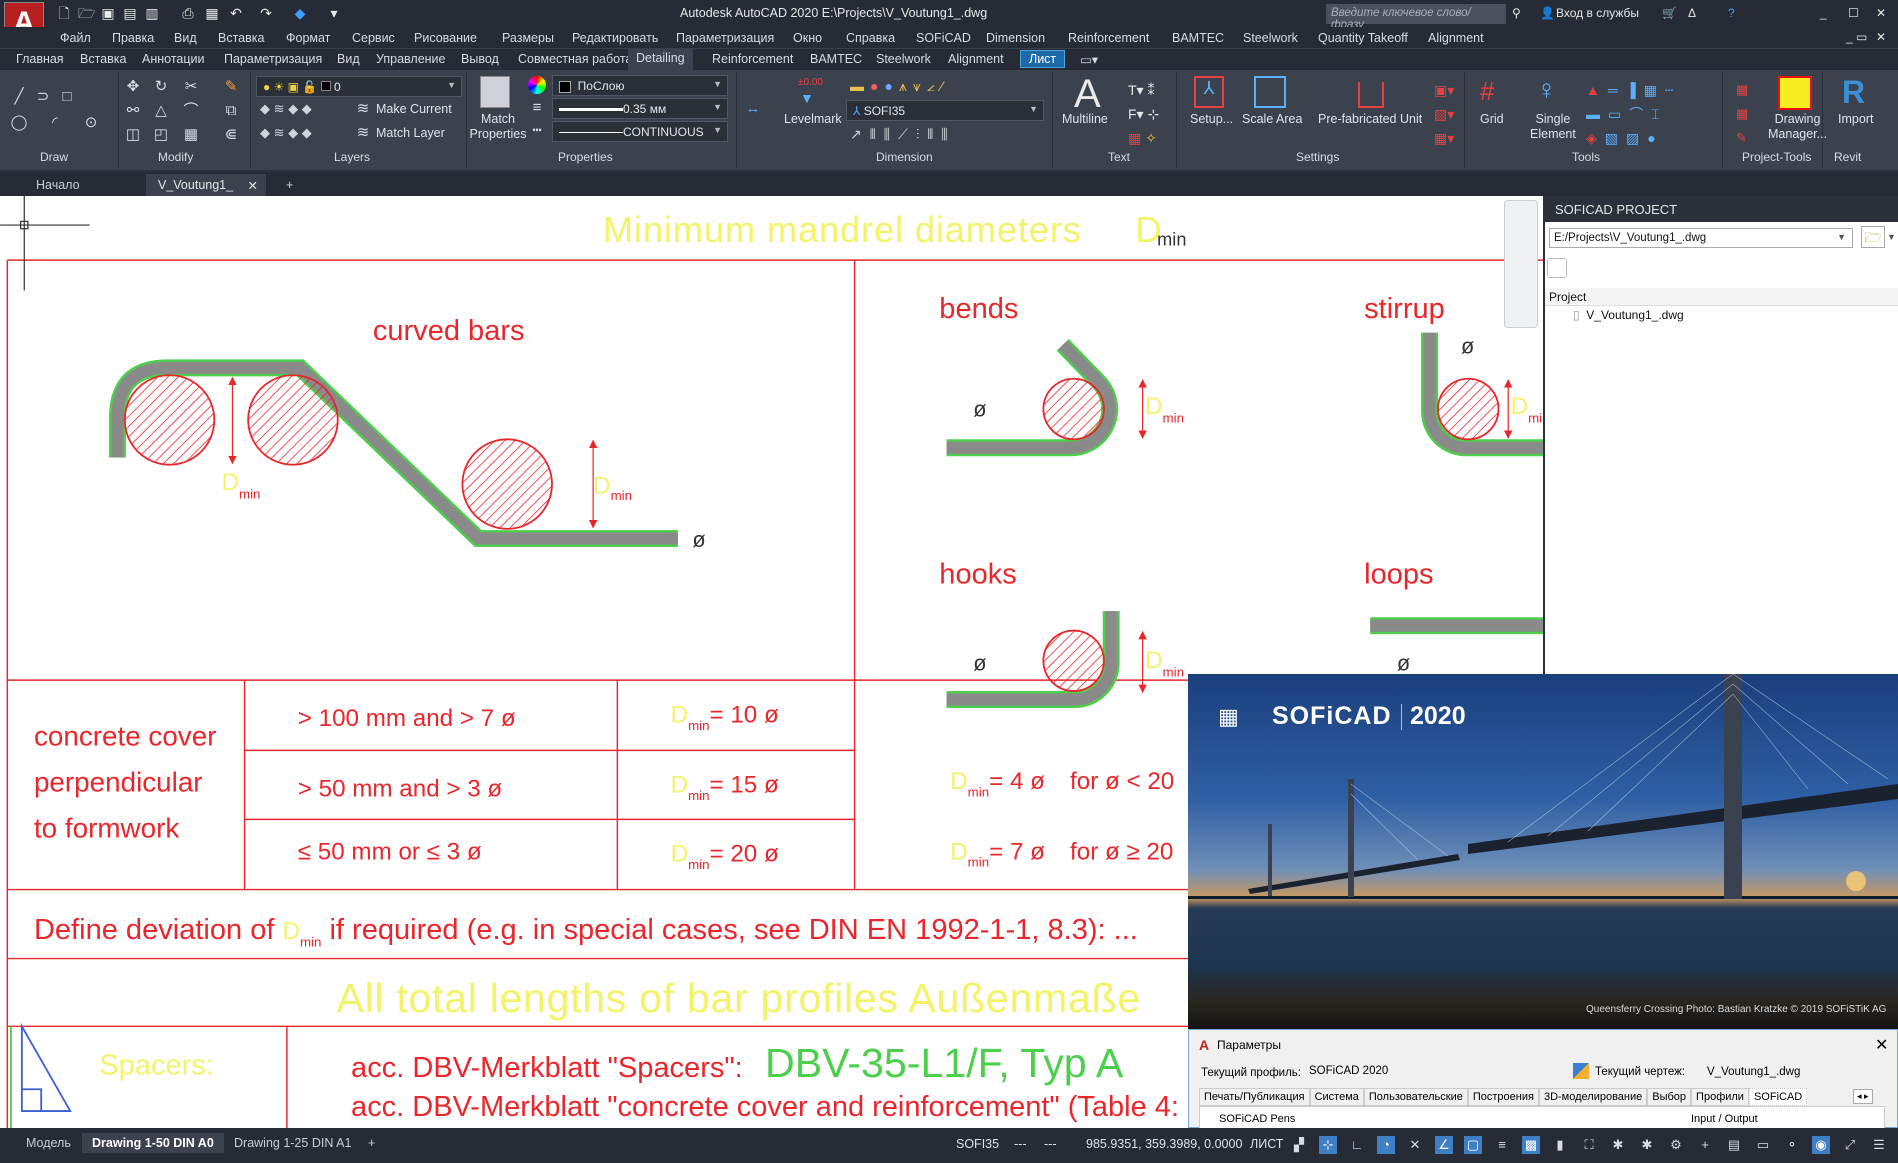  I want to click on print-icon: ▦, so click(212, 13).